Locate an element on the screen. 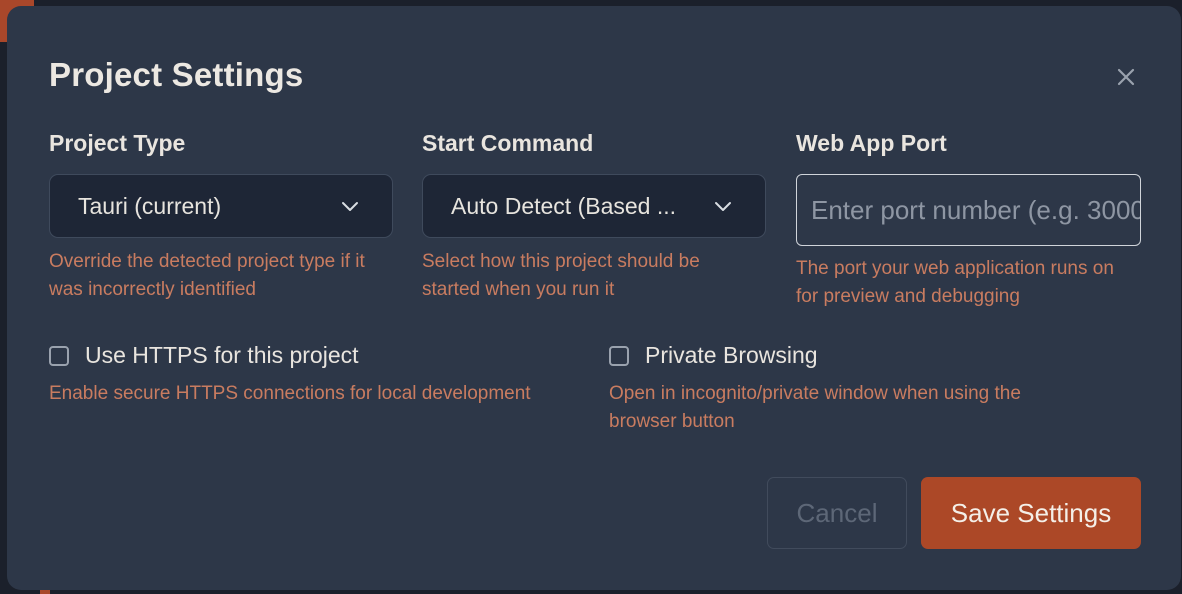 This screenshot has height=594, width=1182. close-icon is located at coordinates (1126, 77).